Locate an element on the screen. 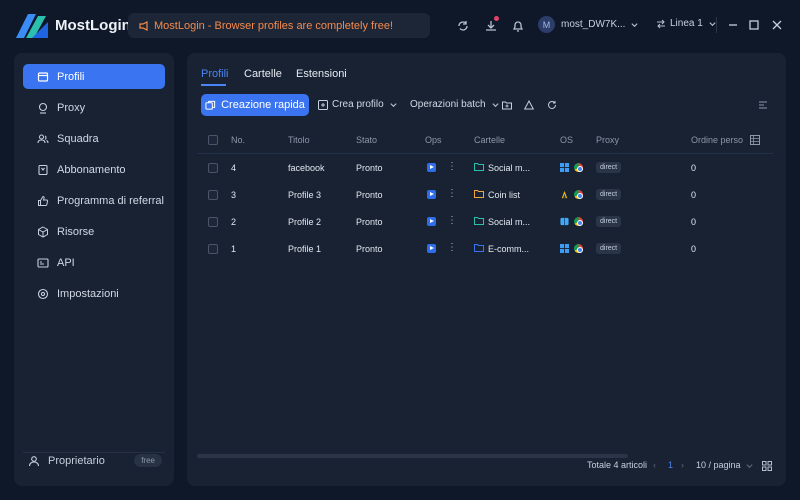 The width and height of the screenshot is (800, 500). sidebar-item-label: Programma di referral is located at coordinates (110, 200).